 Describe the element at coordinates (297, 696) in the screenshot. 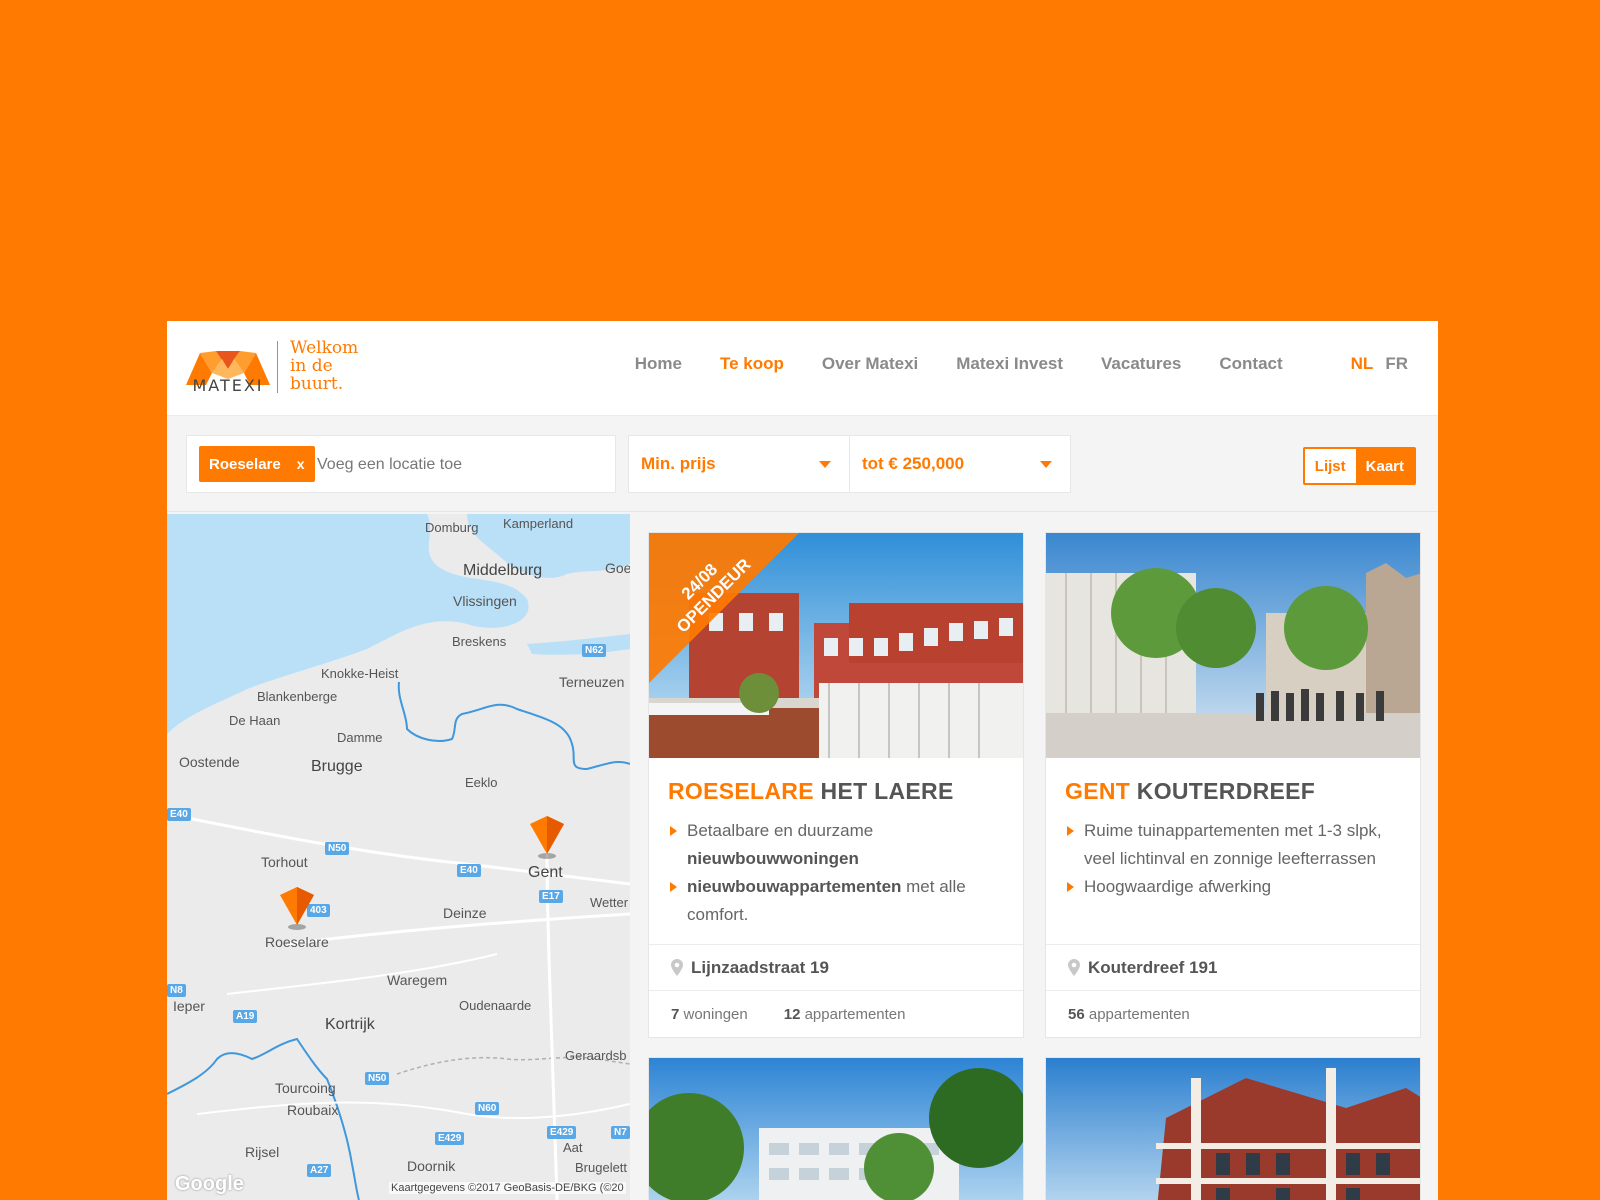

I see `map-label: Blankenberge` at that location.